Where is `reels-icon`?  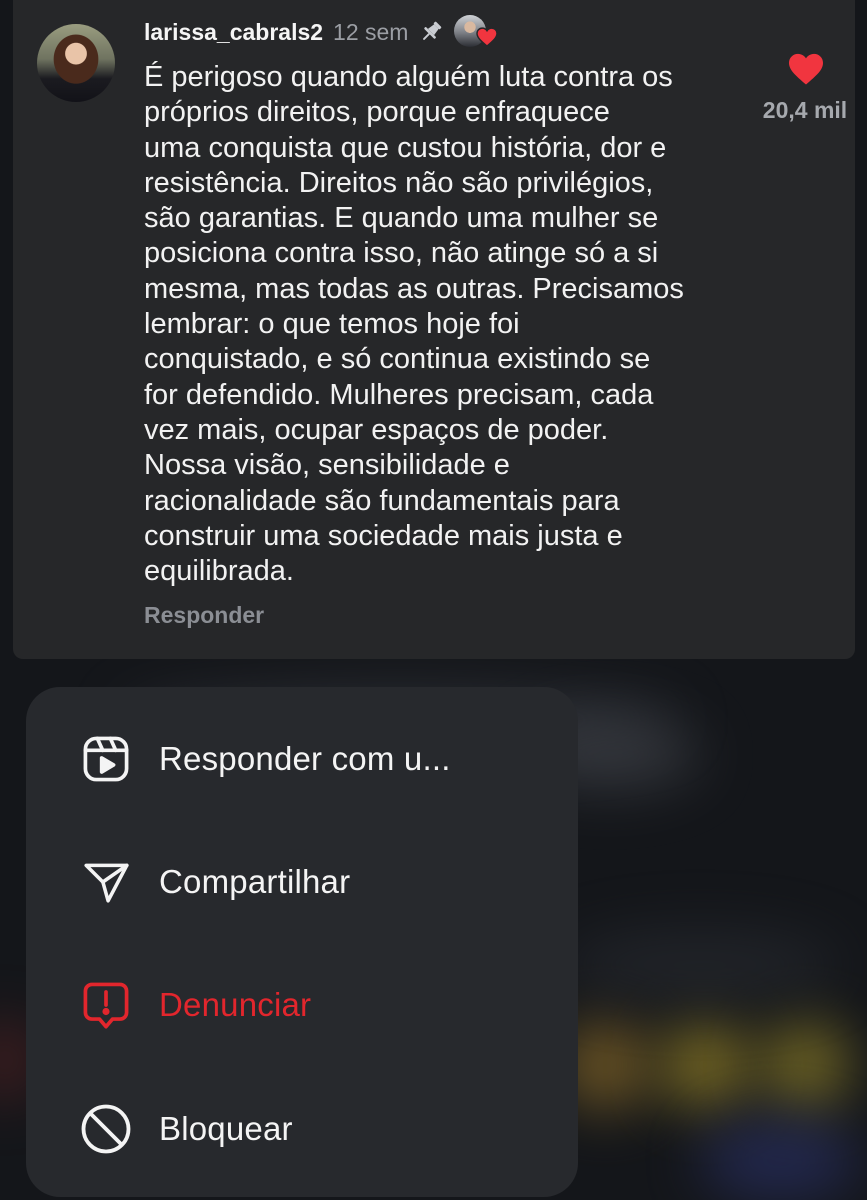
reels-icon is located at coordinates (106, 759).